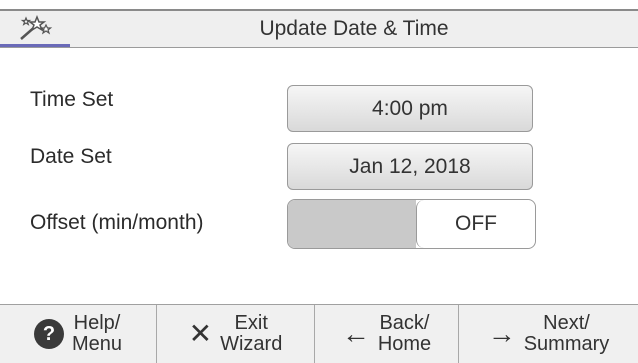 The height and width of the screenshot is (363, 638). What do you see at coordinates (251, 333) in the screenshot?
I see `exit-wizard-label: Exit Wizard` at bounding box center [251, 333].